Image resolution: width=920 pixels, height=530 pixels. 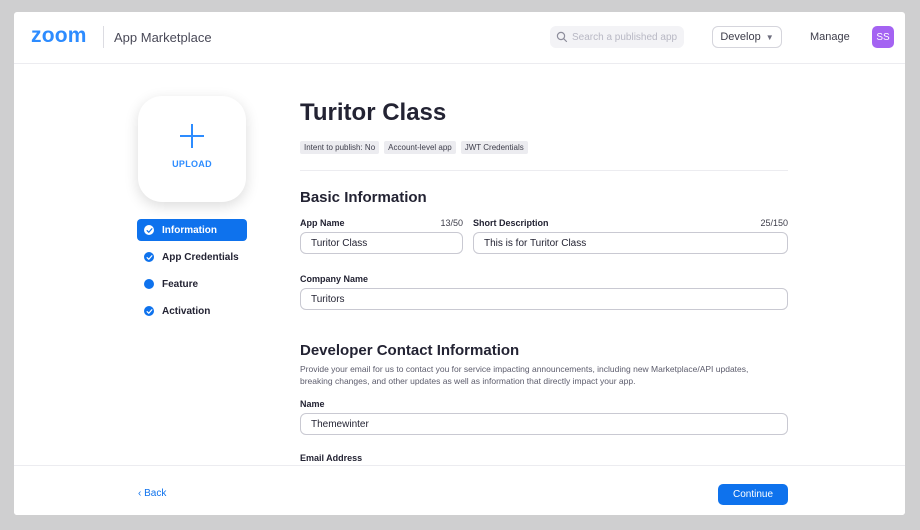 I want to click on short-description-counter: 25/150, so click(x=774, y=223).